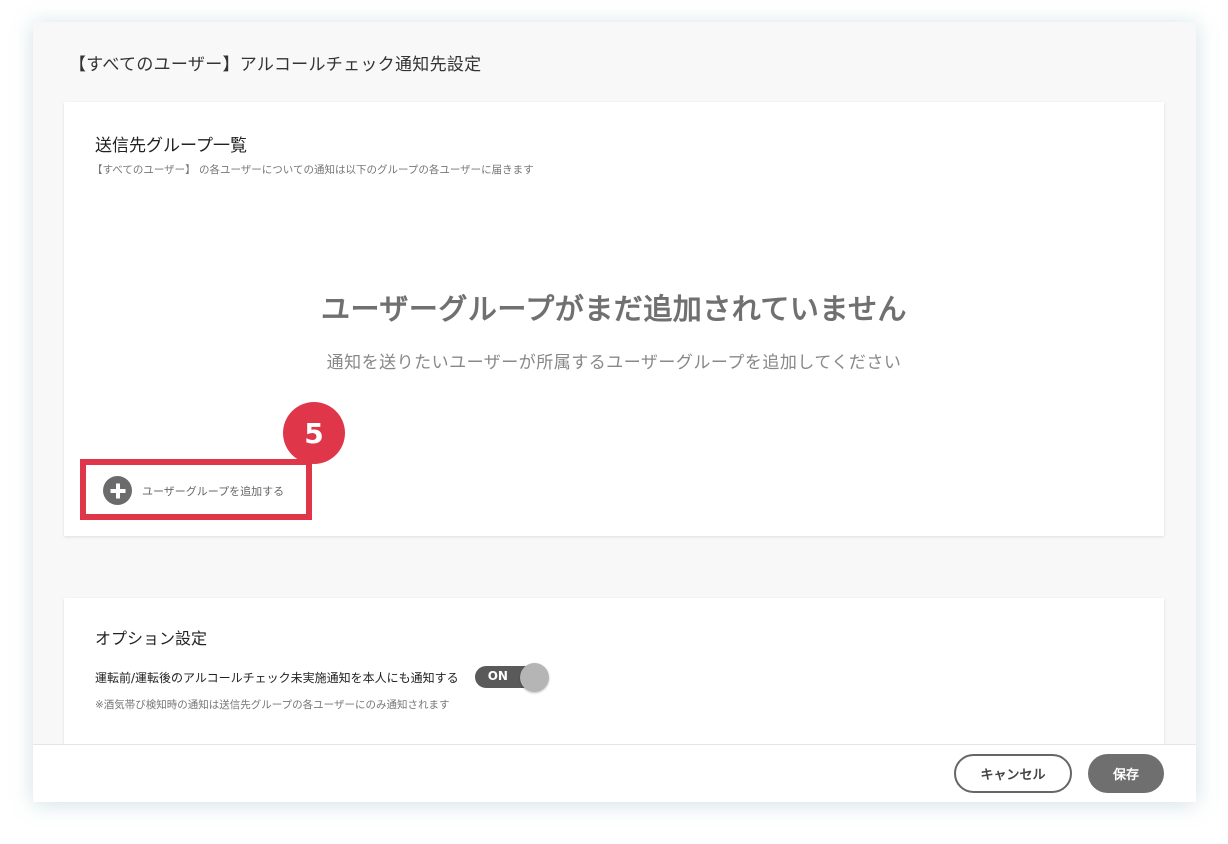 This screenshot has width=1228, height=844. What do you see at coordinates (277, 677) in the screenshot?
I see `self-notify-label: 運転前/運転後のアルコールチェック未実施通知を本人にも通知する` at bounding box center [277, 677].